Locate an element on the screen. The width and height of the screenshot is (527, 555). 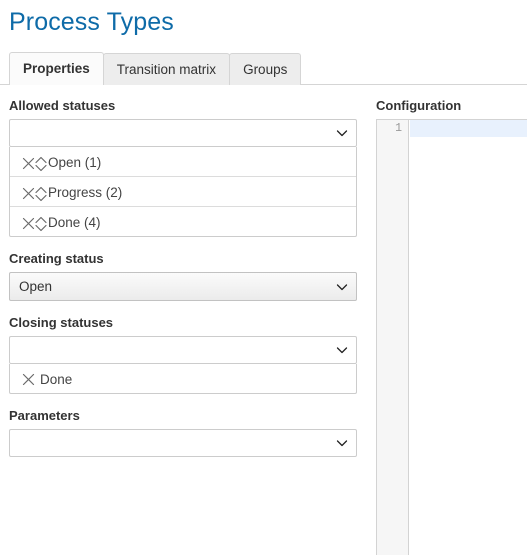
closing-statuses-label: Closing statuses is located at coordinates (61, 322).